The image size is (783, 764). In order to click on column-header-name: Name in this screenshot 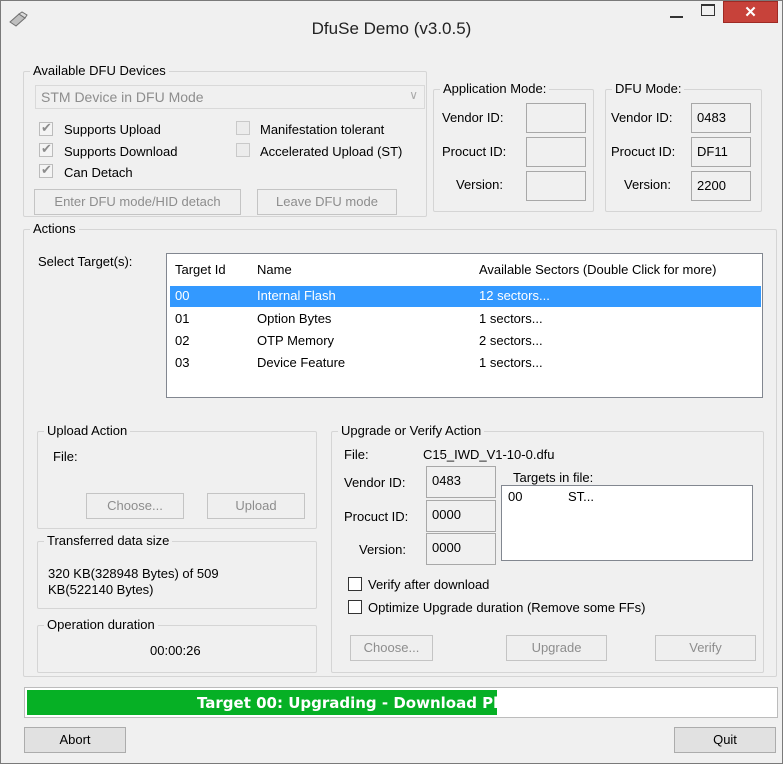, I will do `click(274, 269)`.